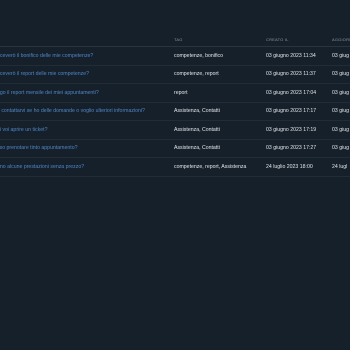  What do you see at coordinates (291, 55) in the screenshot?
I see `row-created: 03 giugno 2023 11:34` at bounding box center [291, 55].